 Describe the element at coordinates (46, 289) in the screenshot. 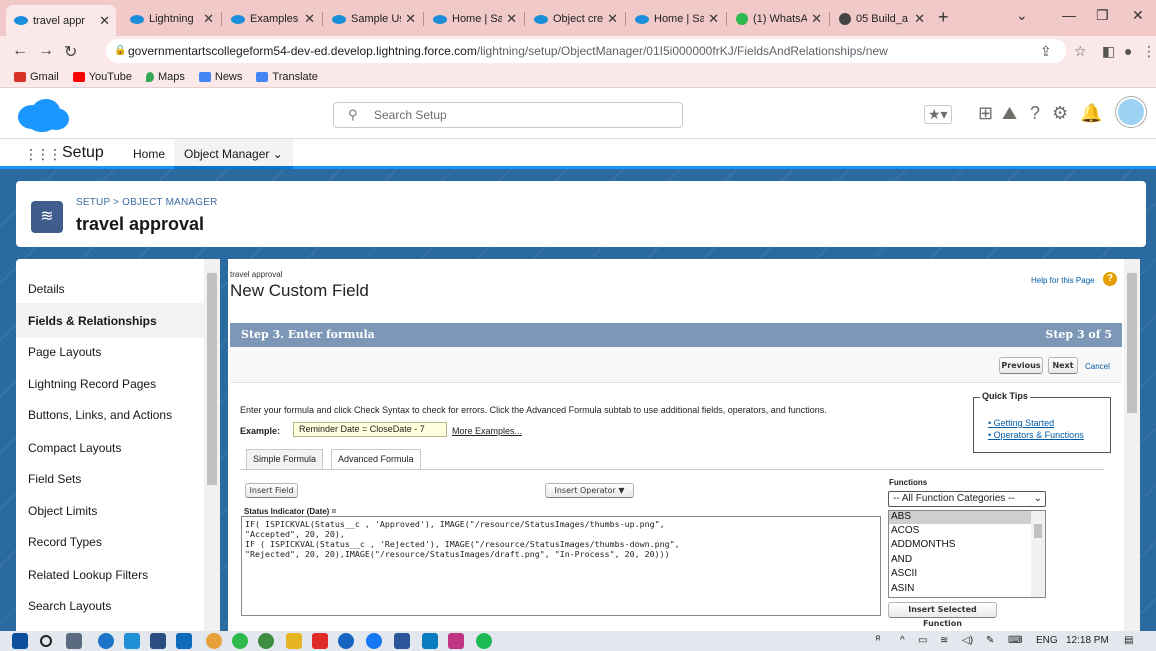

I see `sidebar-item-details: Details` at that location.